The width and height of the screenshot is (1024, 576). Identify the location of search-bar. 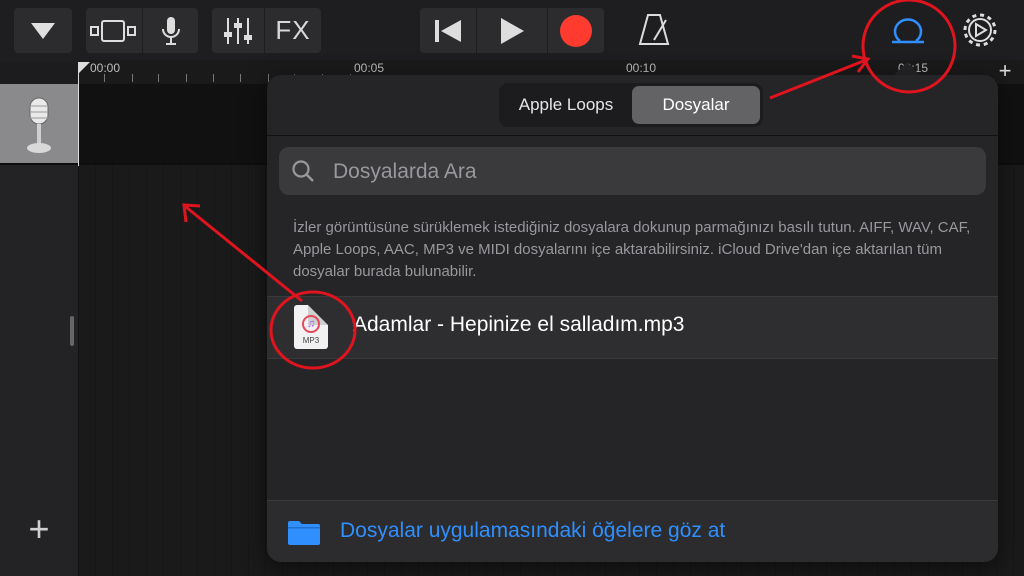
(632, 172).